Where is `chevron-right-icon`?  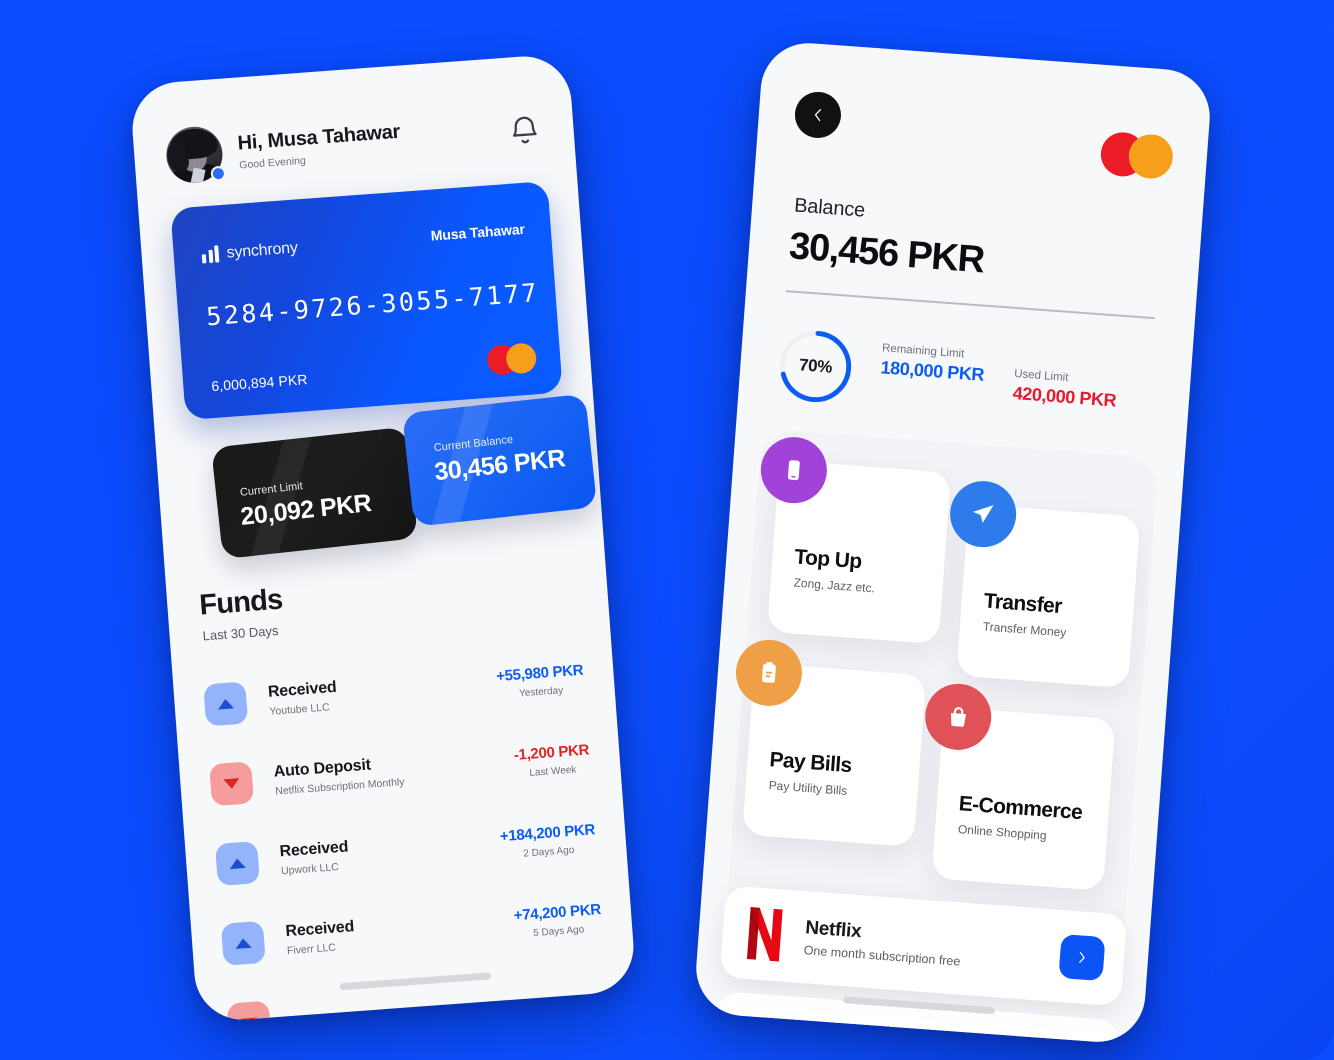 chevron-right-icon is located at coordinates (1082, 957).